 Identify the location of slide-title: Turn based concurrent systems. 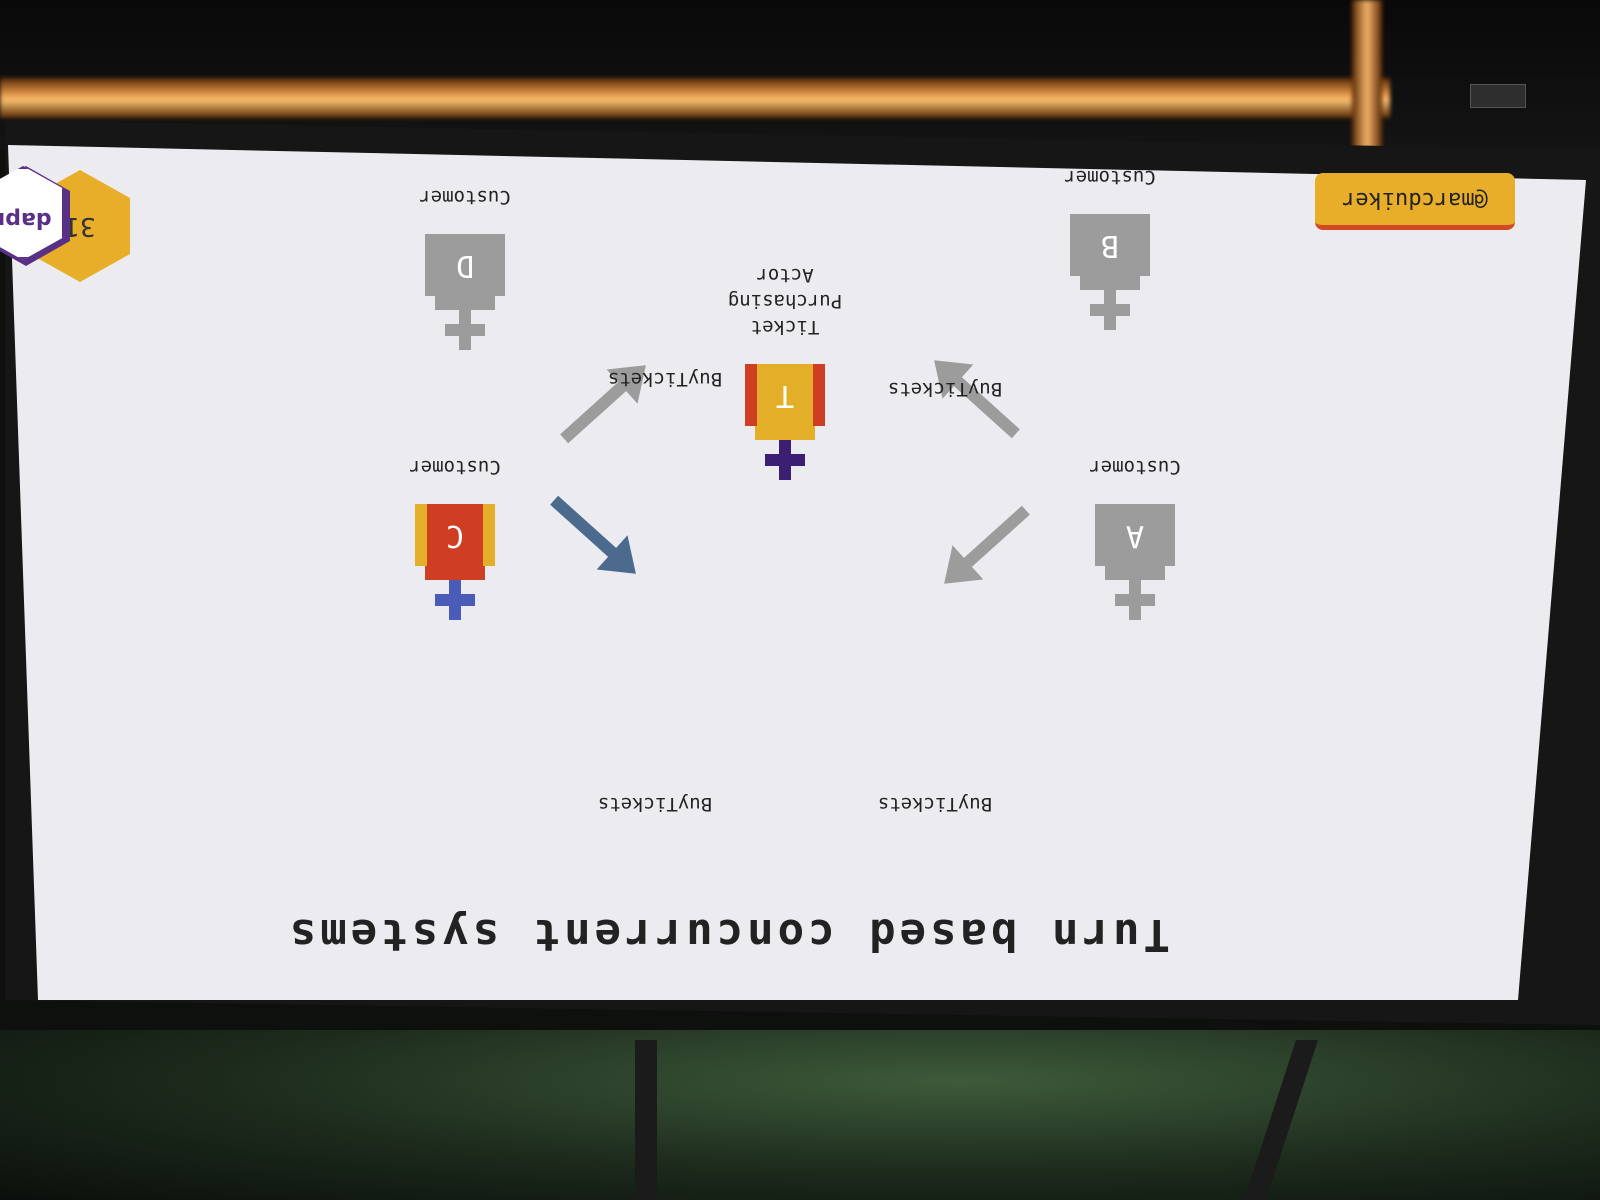
(727, 934).